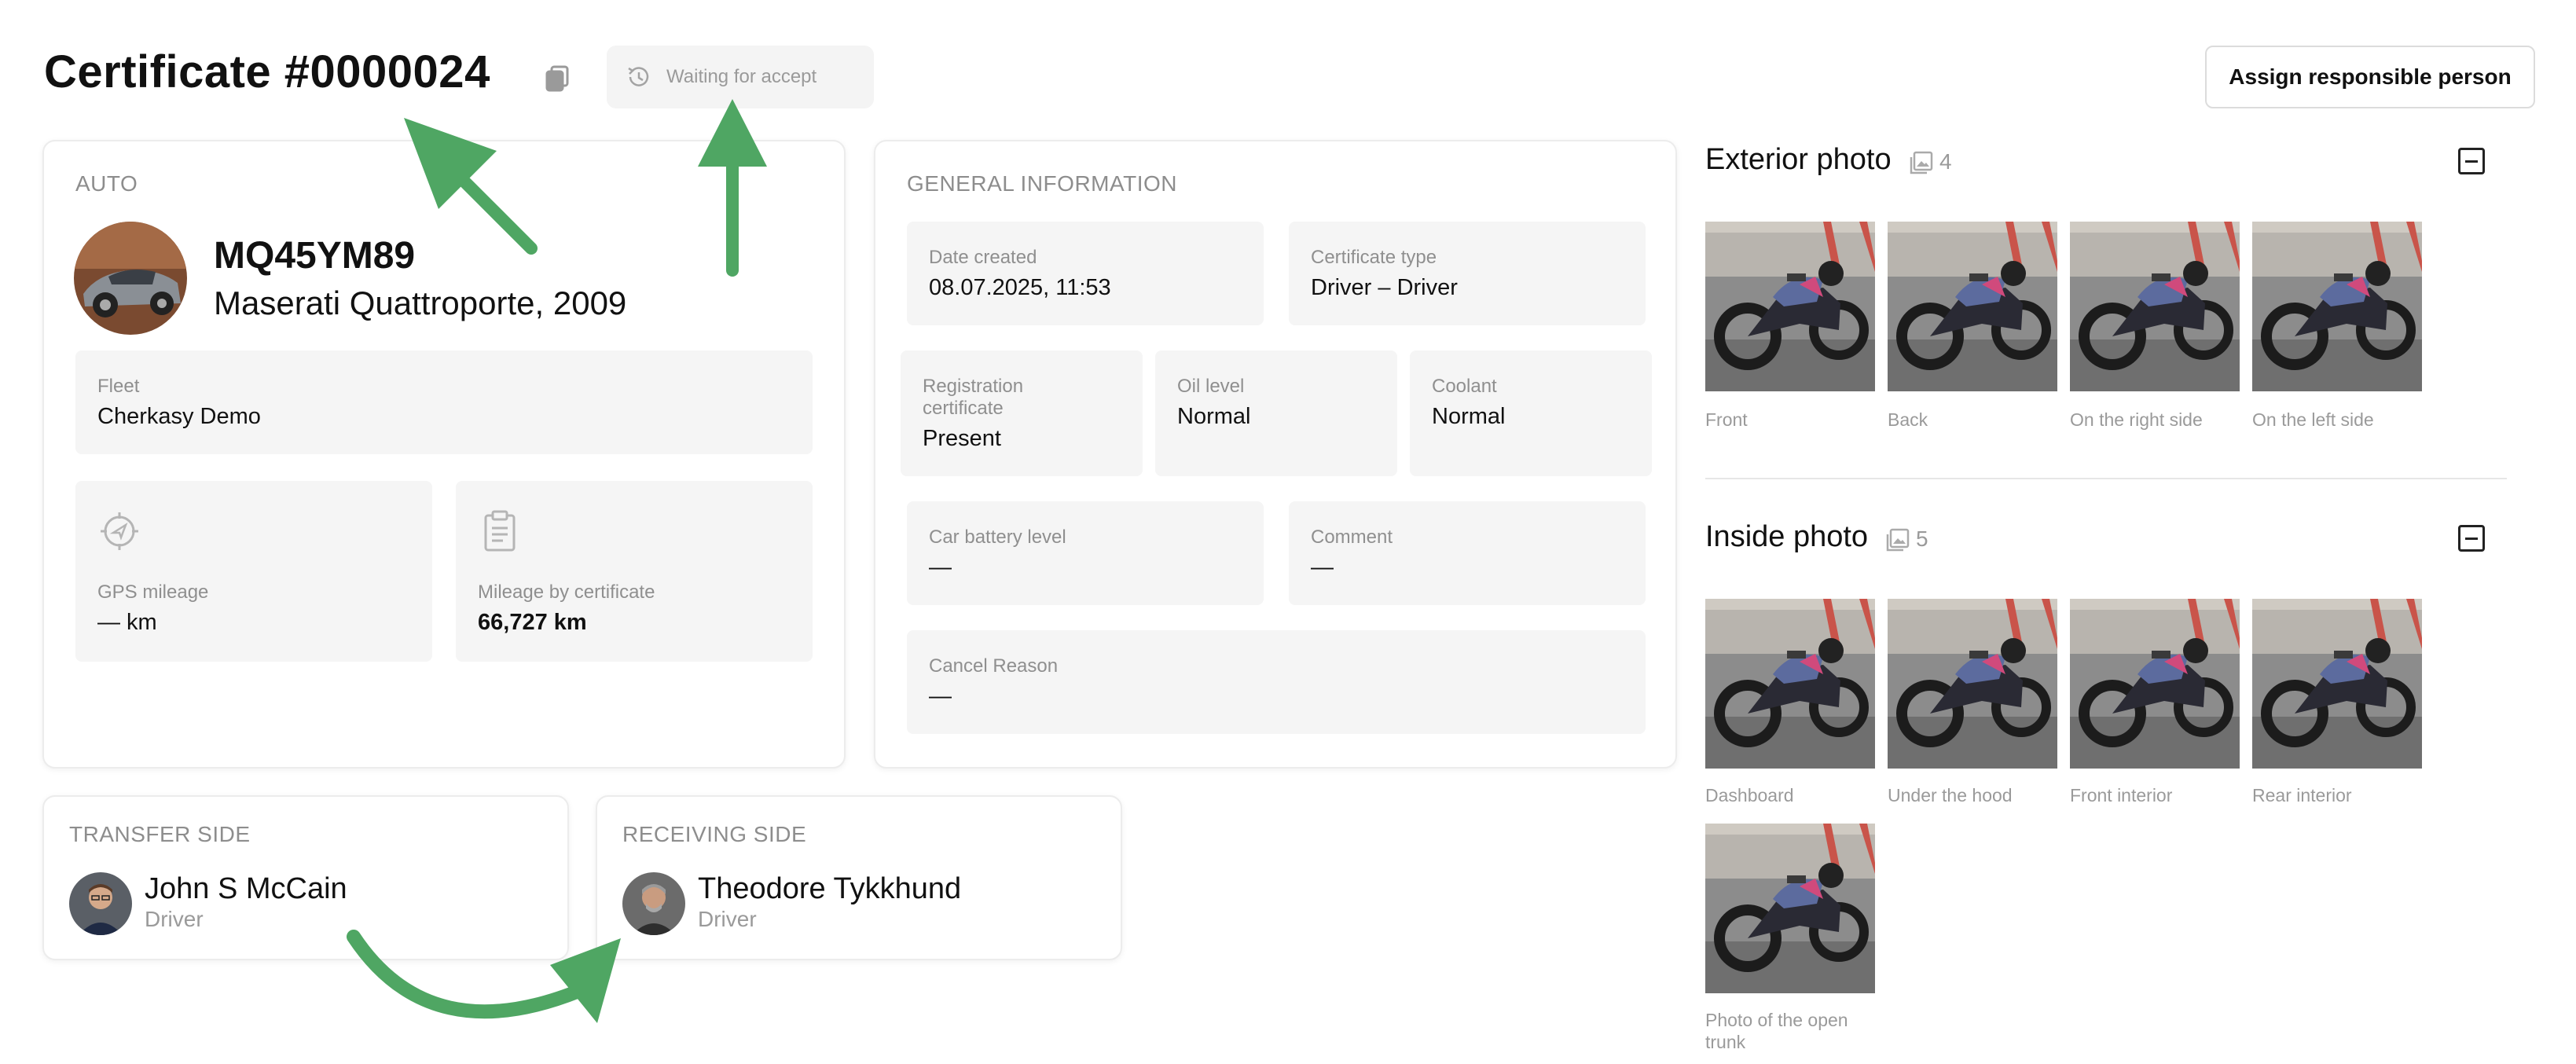  Describe the element at coordinates (1214, 416) in the screenshot. I see `oil-level-value: Normal` at that location.